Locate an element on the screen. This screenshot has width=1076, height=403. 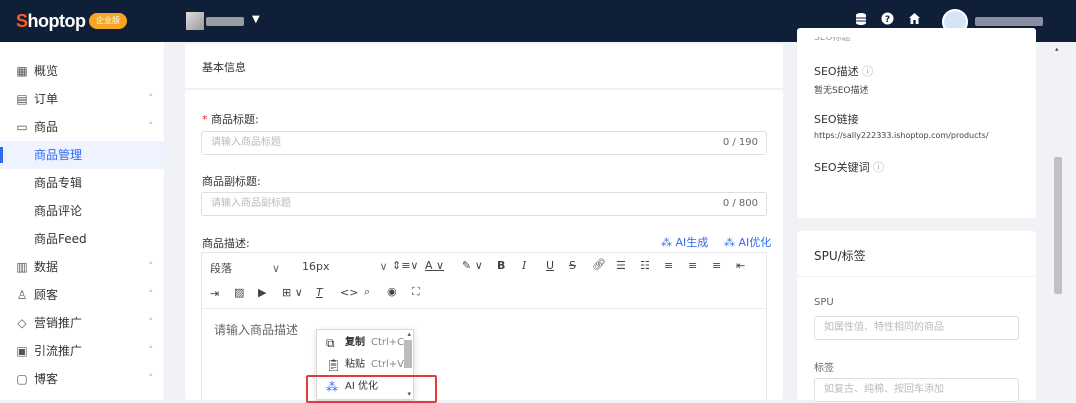
align-right-icon: ≡ is located at coordinates (716, 265).